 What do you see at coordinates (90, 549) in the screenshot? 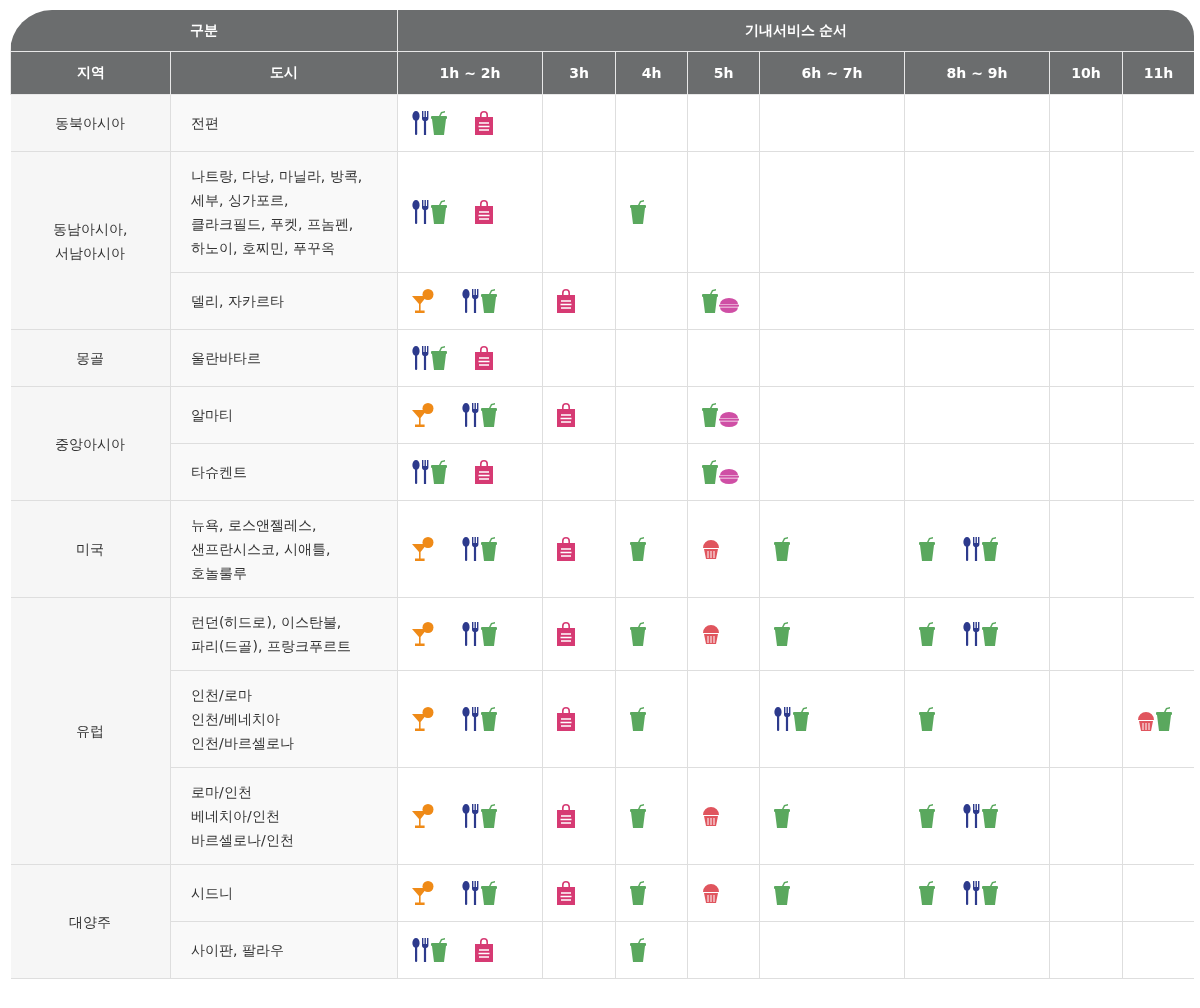
I see `region-cell: 미국` at bounding box center [90, 549].